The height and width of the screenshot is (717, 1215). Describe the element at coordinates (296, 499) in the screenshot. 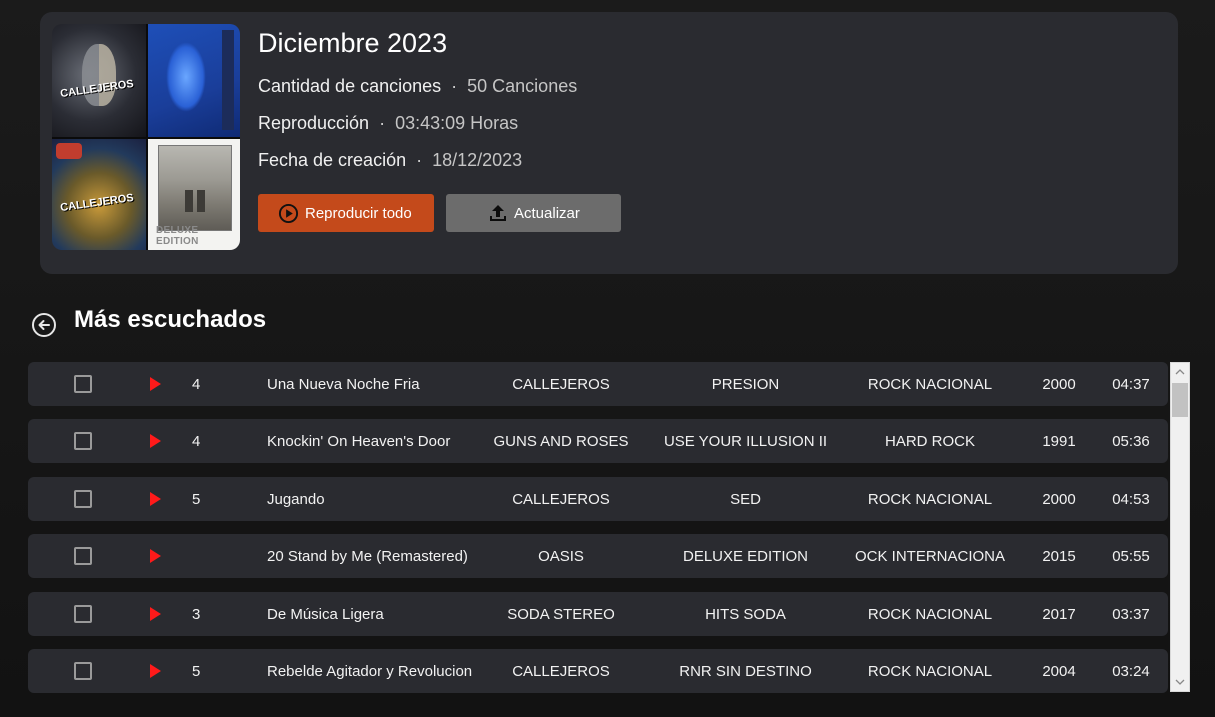

I see `track-title: Jugando` at that location.